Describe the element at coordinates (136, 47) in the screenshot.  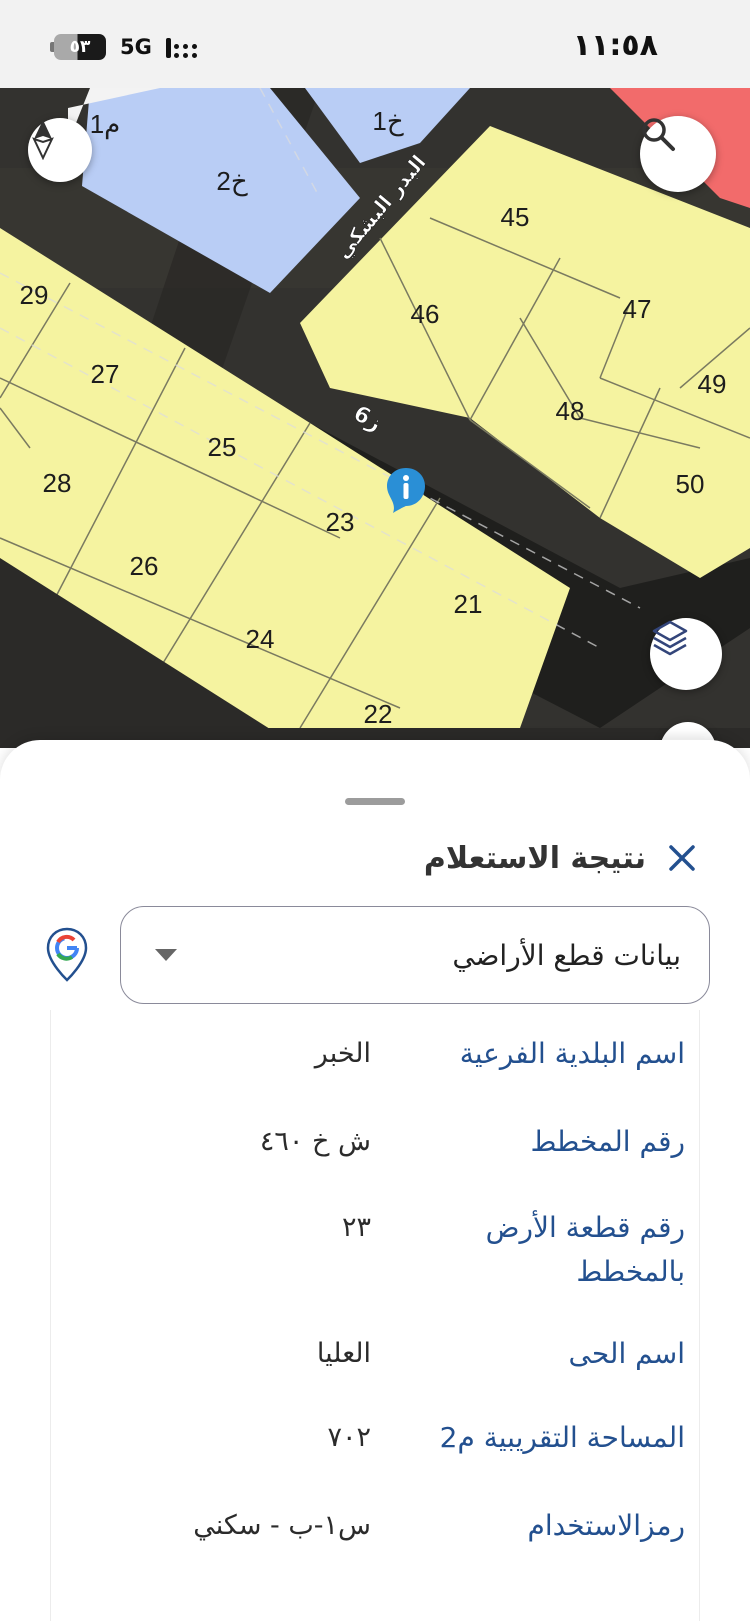
I see `network-type: 5G` at that location.